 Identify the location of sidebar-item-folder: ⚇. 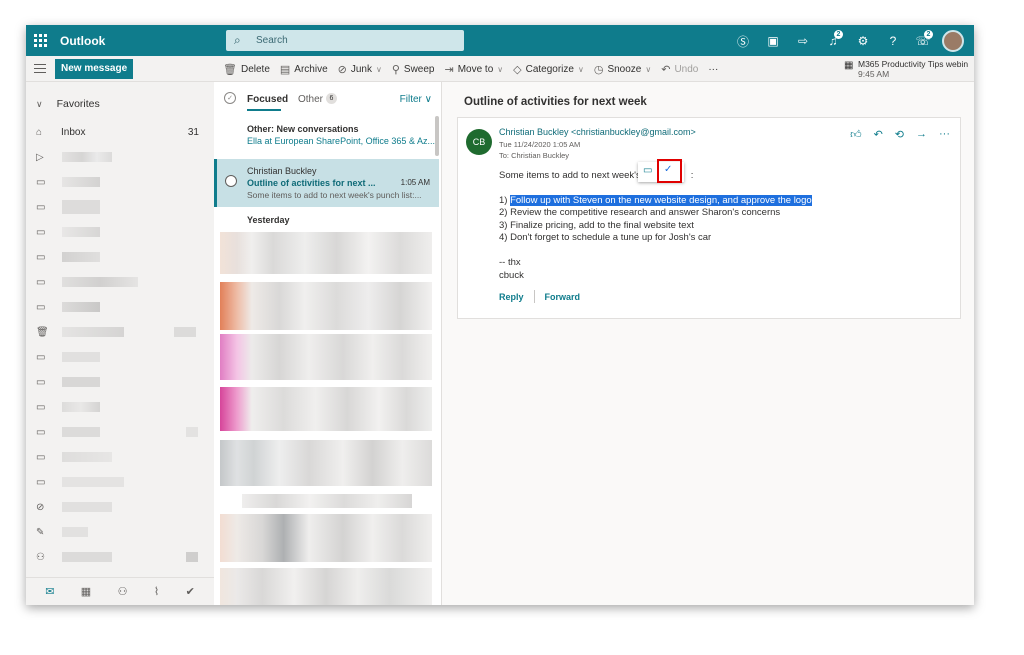
(120, 557).